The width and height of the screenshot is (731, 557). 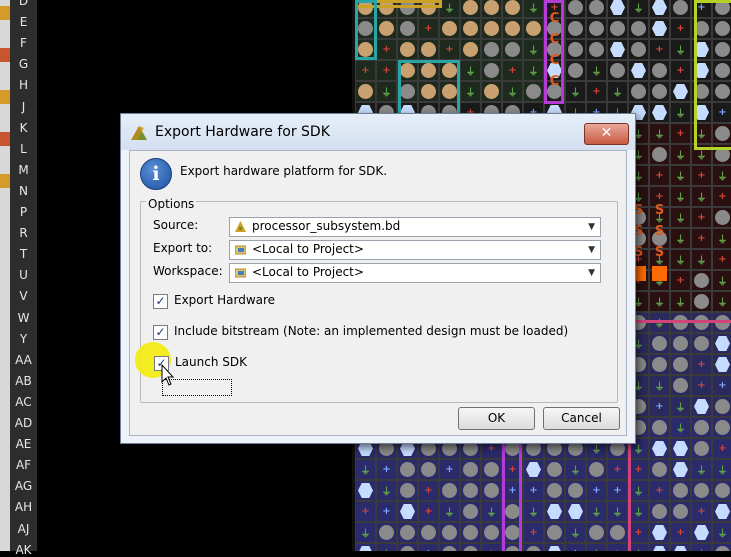 I want to click on include-bitstream-checkbox: ✓, so click(x=160, y=332).